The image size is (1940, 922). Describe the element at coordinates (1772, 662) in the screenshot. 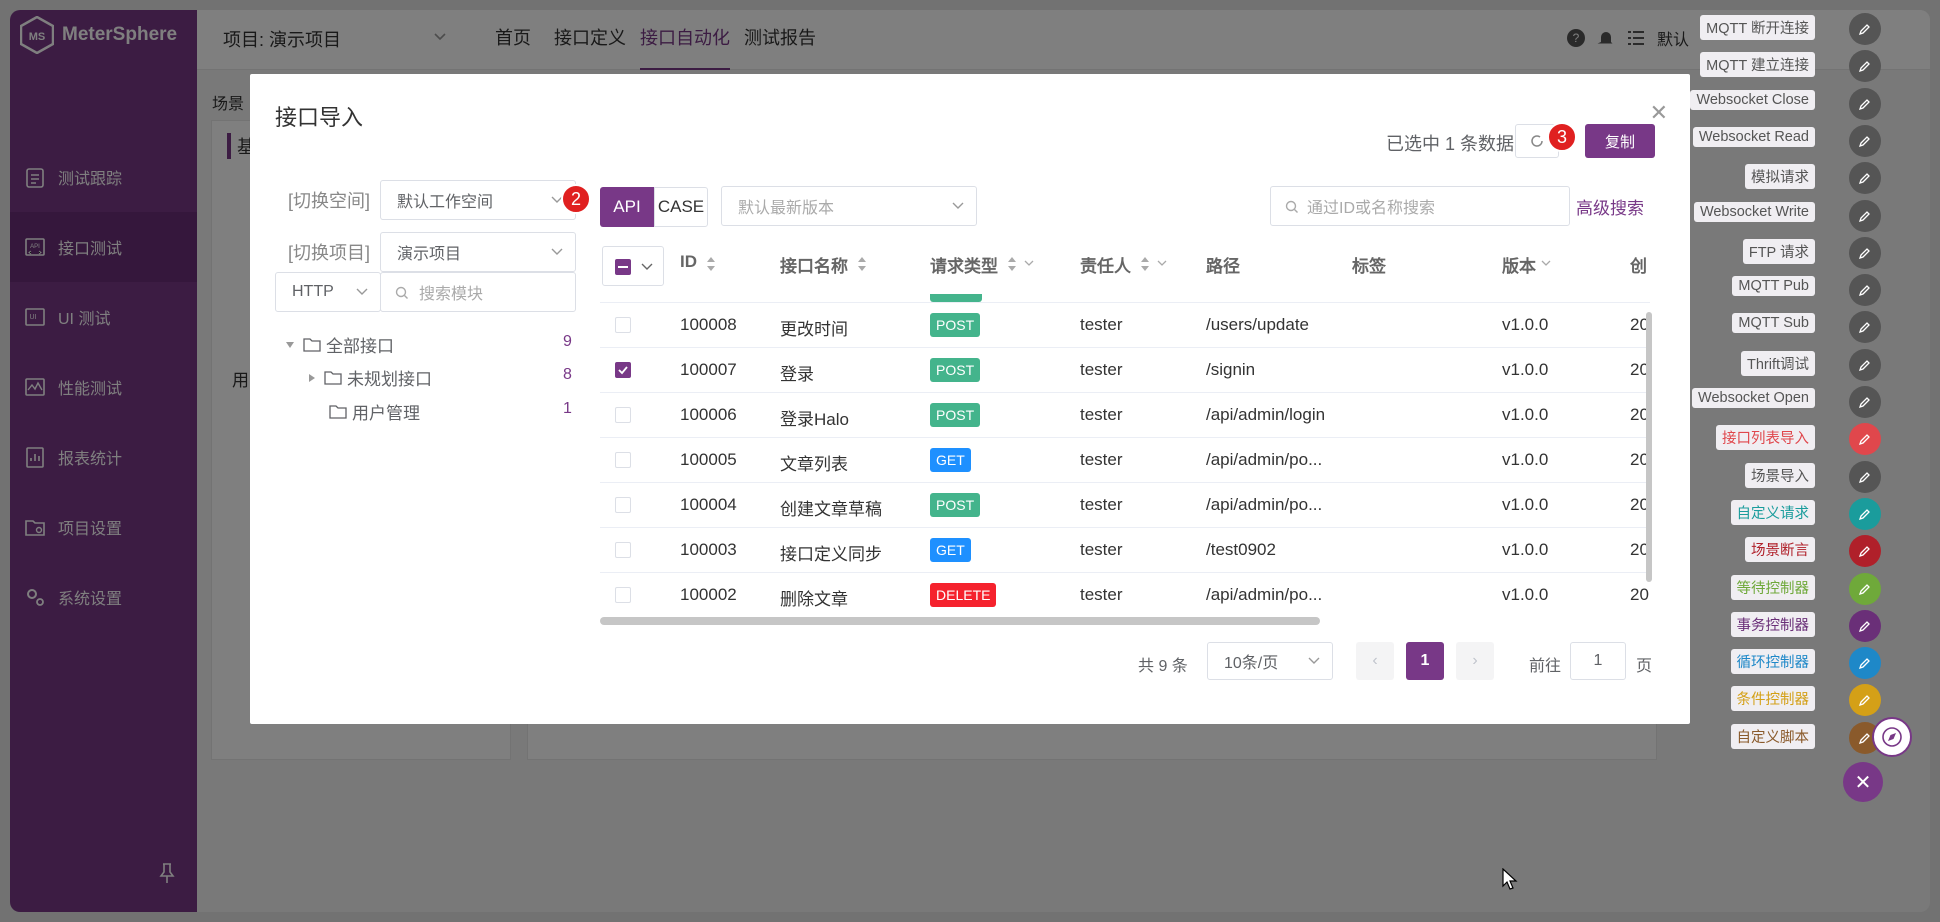

I see `float-menu-label: 循环控制器` at that location.